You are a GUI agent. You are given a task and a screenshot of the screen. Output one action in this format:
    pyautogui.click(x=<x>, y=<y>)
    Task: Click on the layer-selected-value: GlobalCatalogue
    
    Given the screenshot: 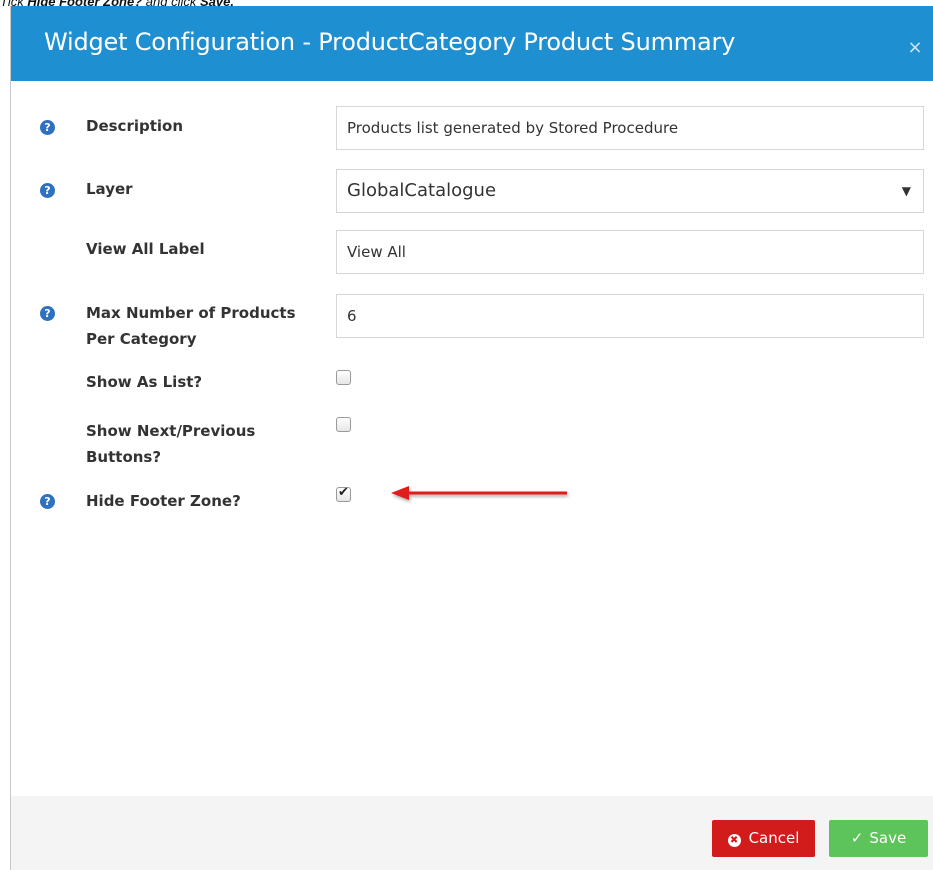 What is the action you would take?
    pyautogui.click(x=422, y=190)
    